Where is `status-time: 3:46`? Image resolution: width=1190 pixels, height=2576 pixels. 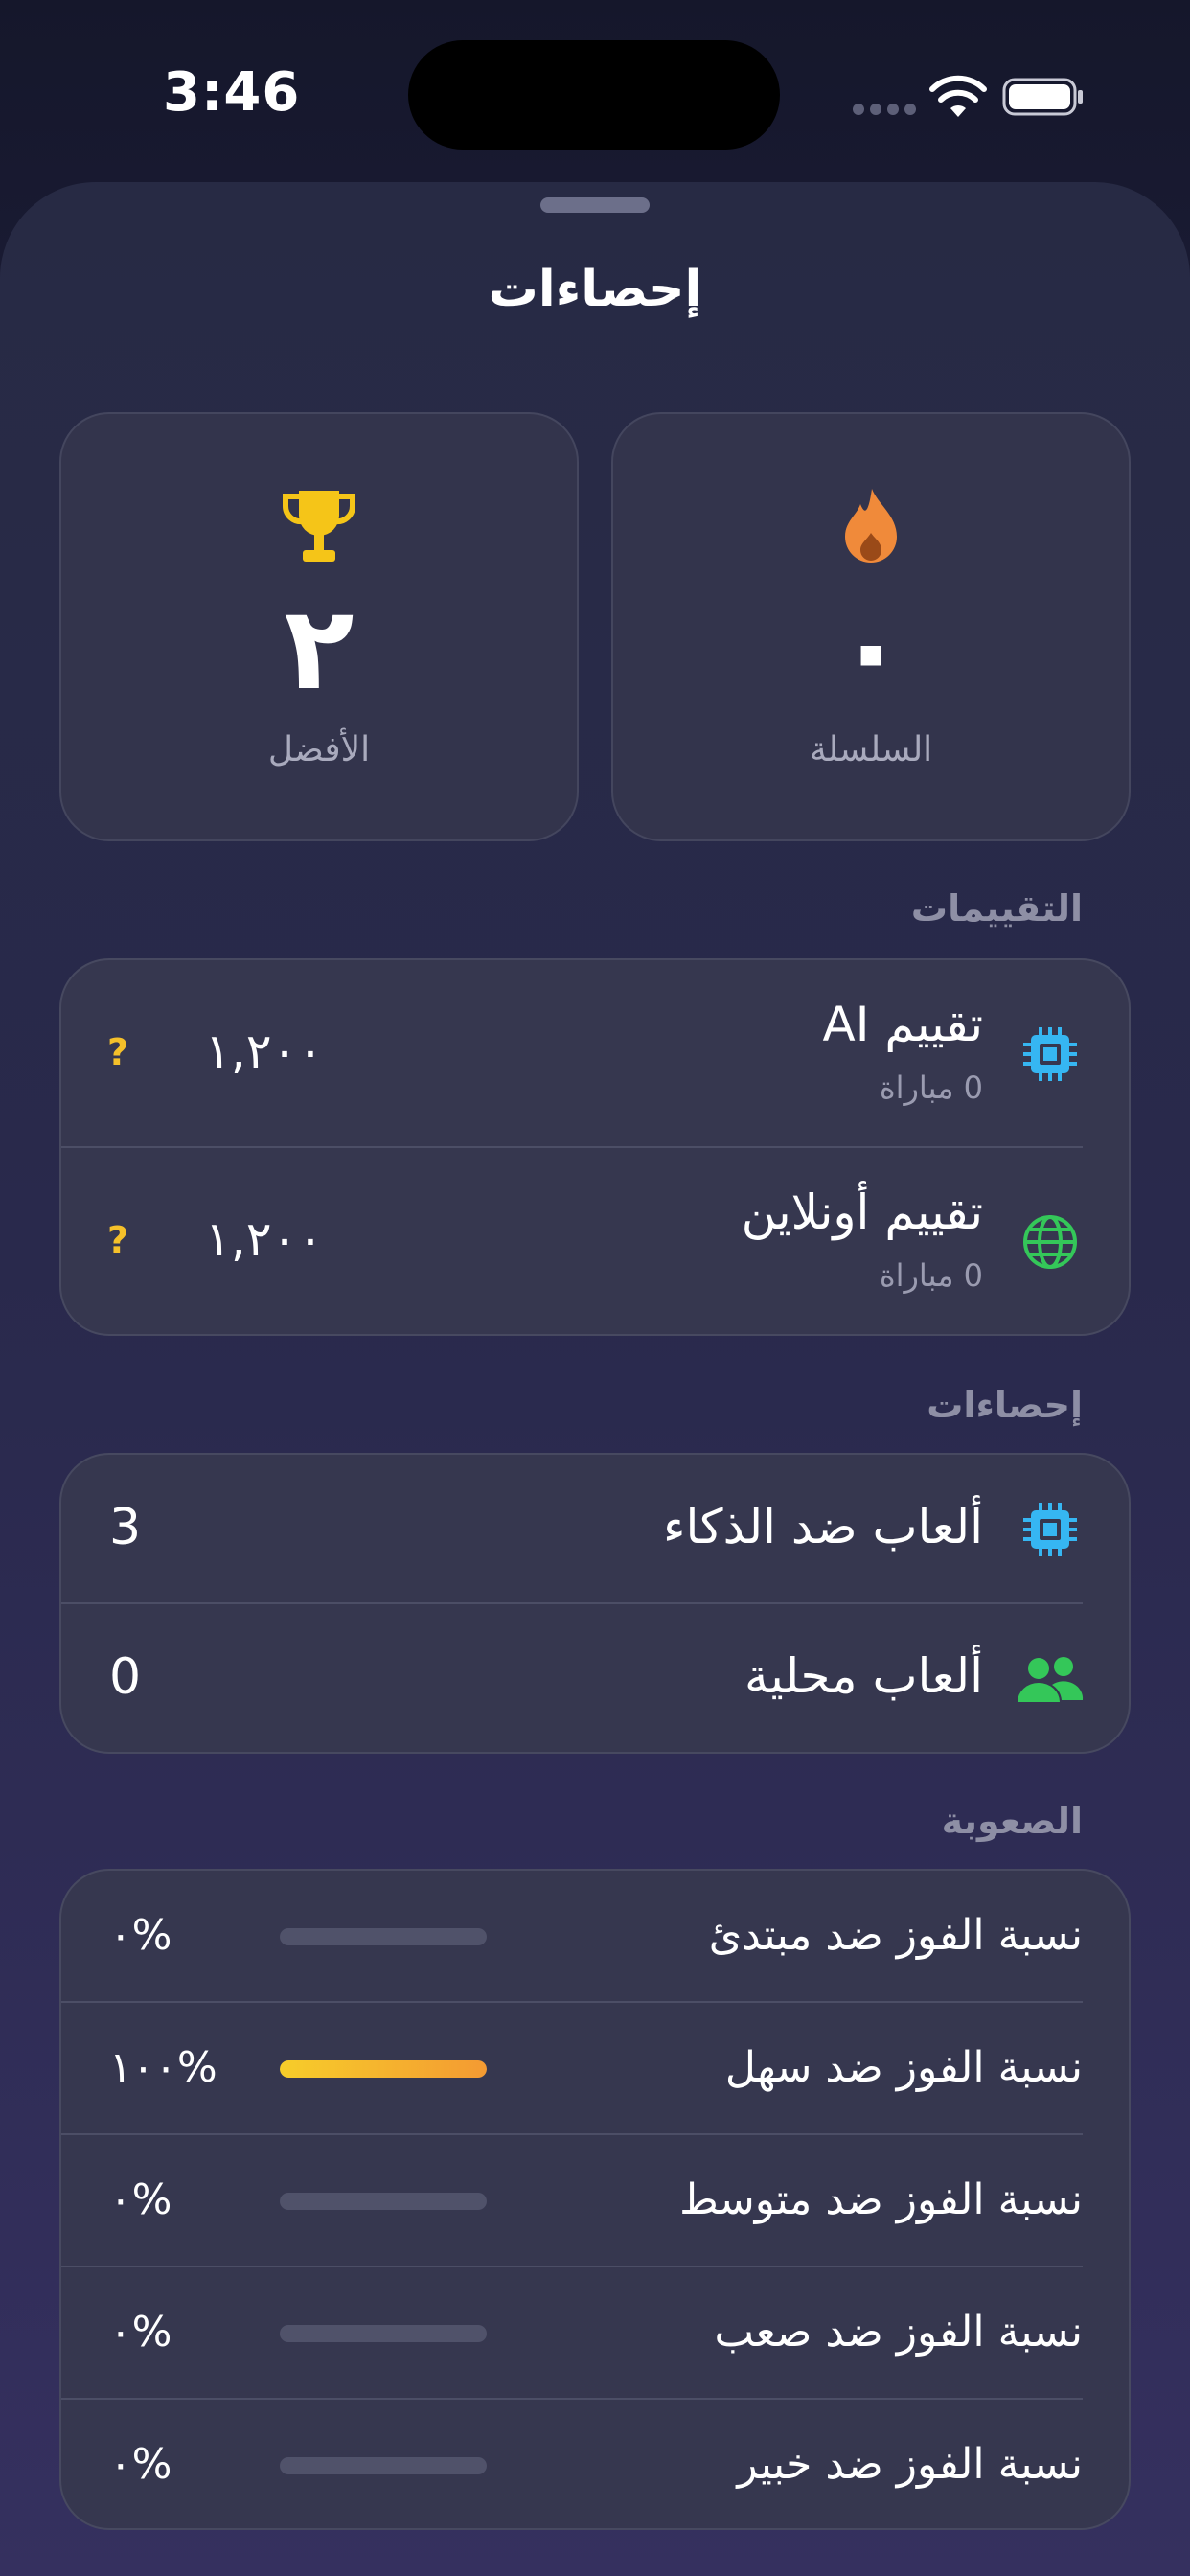
status-time: 3:46 is located at coordinates (232, 92).